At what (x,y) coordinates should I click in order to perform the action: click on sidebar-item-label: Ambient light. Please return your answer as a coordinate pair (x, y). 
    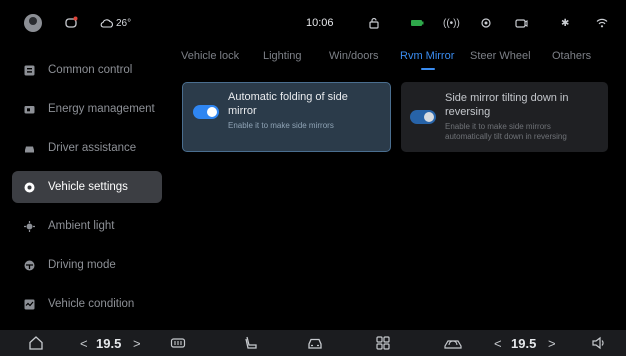
    Looking at the image, I should click on (81, 226).